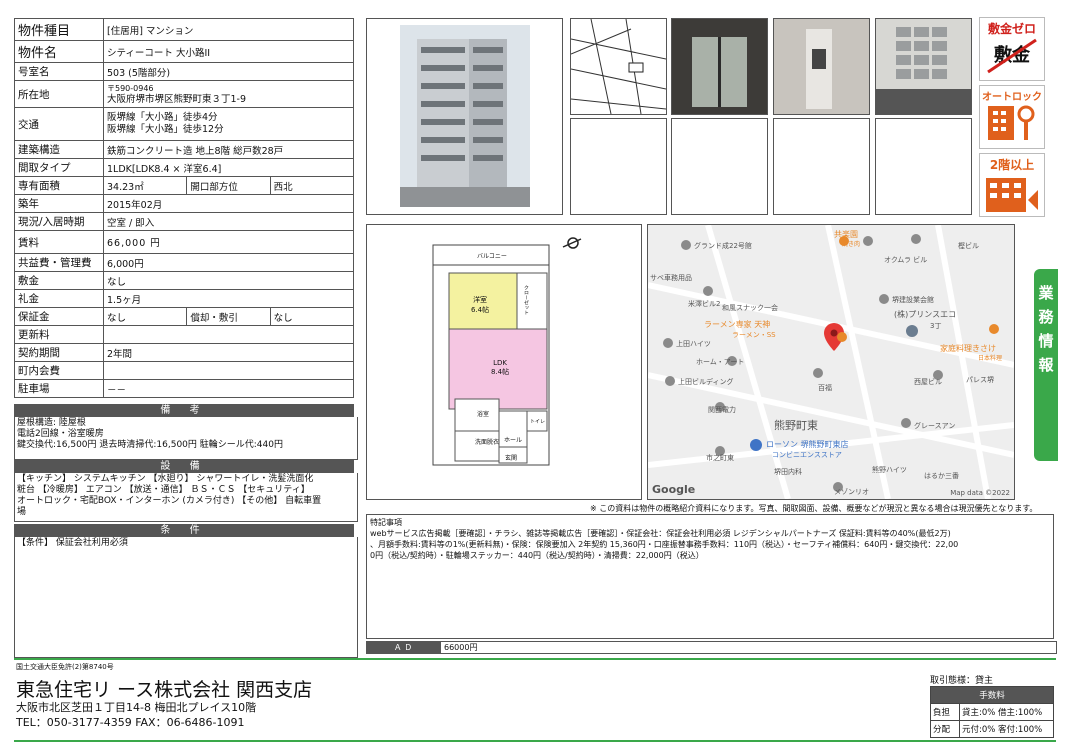  What do you see at coordinates (312, 316) in the screenshot?
I see `amort-value: なし` at bounding box center [312, 316].